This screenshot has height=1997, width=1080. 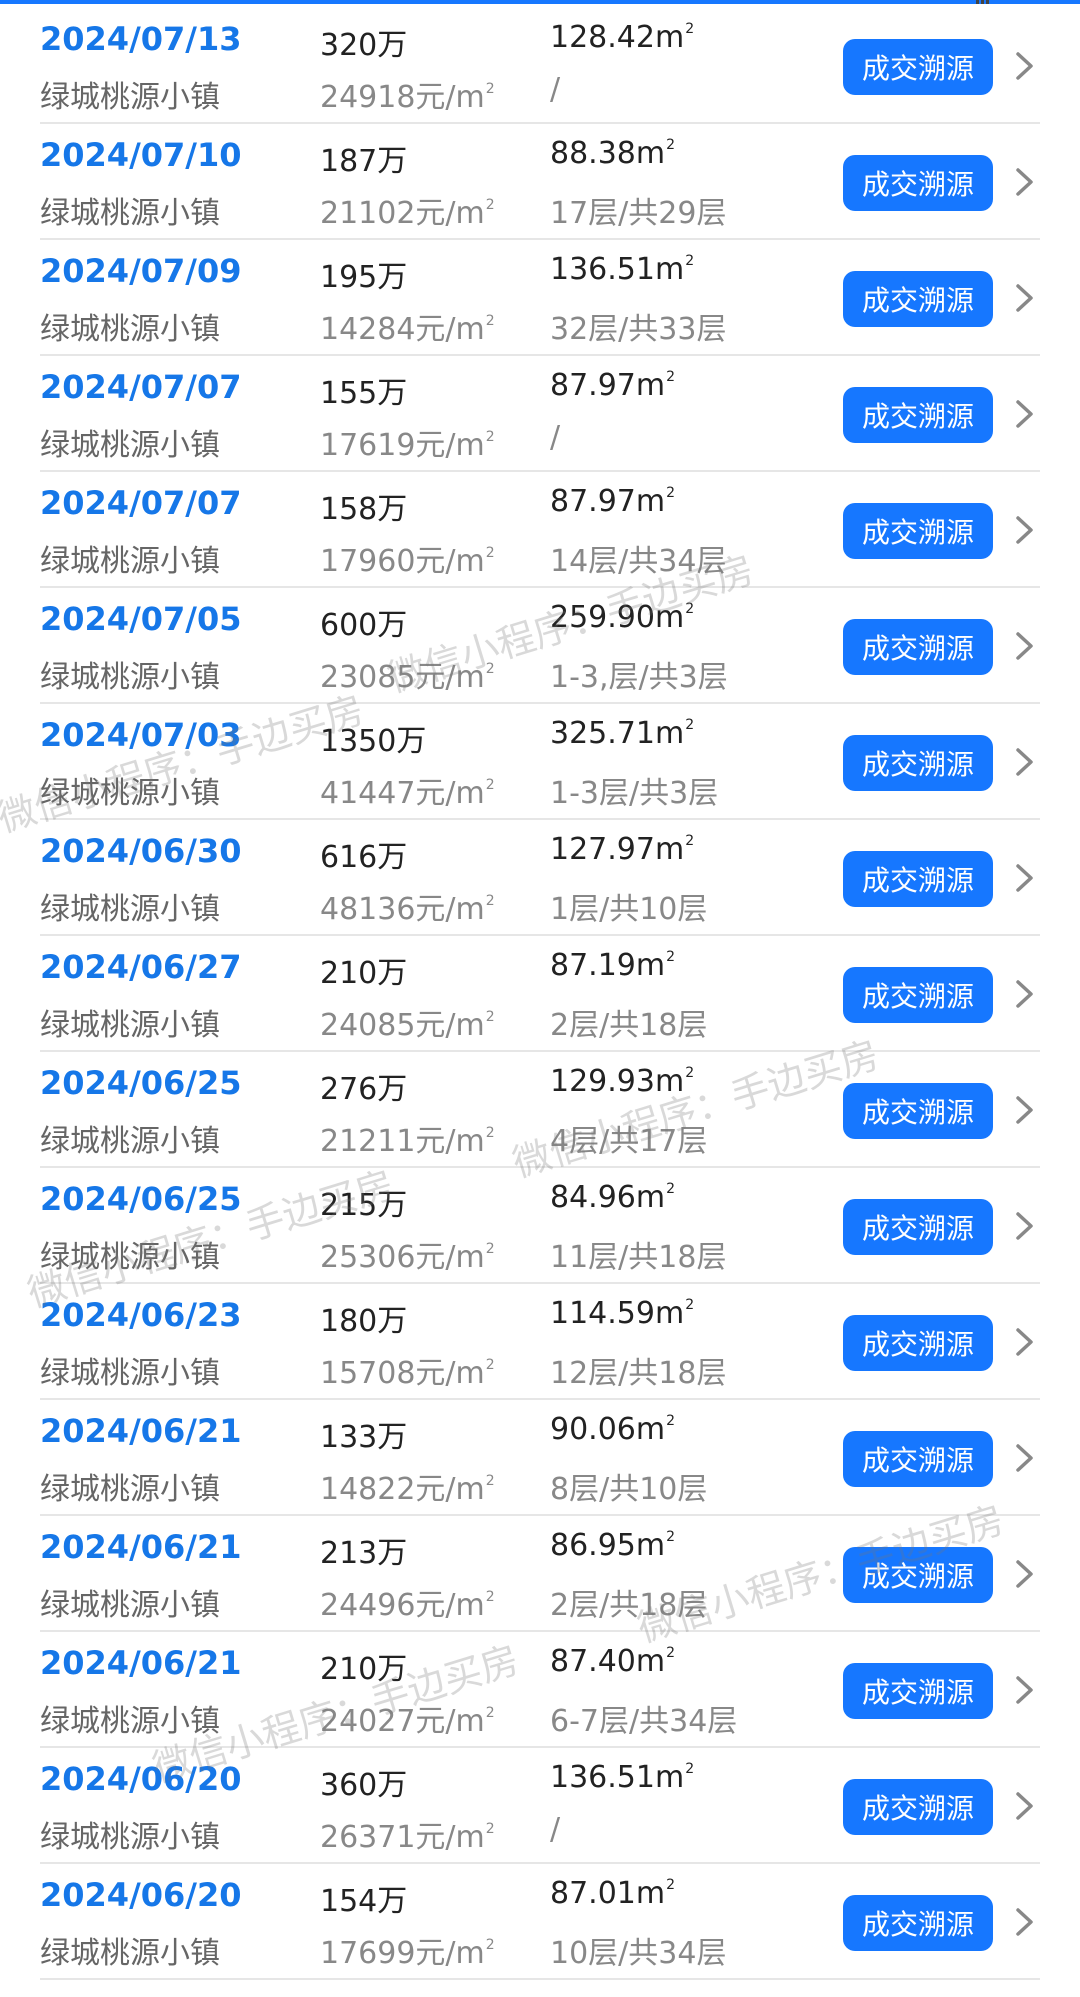 I want to click on area-value: 325.71m, so click(x=617, y=733).